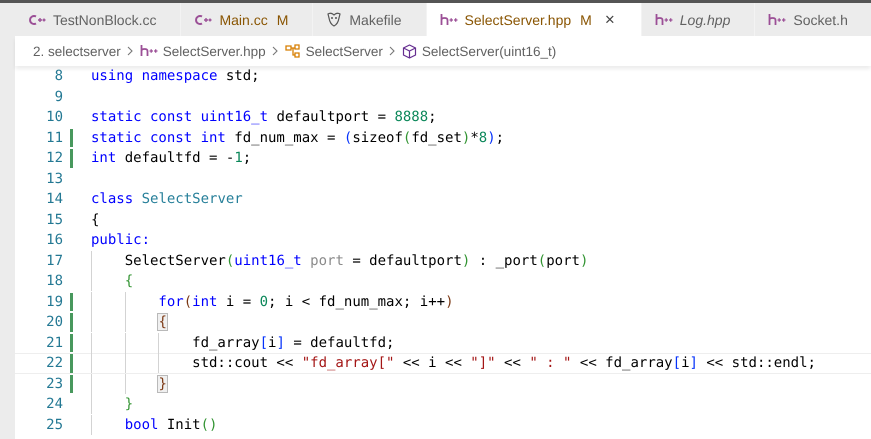 Image resolution: width=871 pixels, height=439 pixels. I want to click on editor-tab: Log.hpp, so click(699, 19).